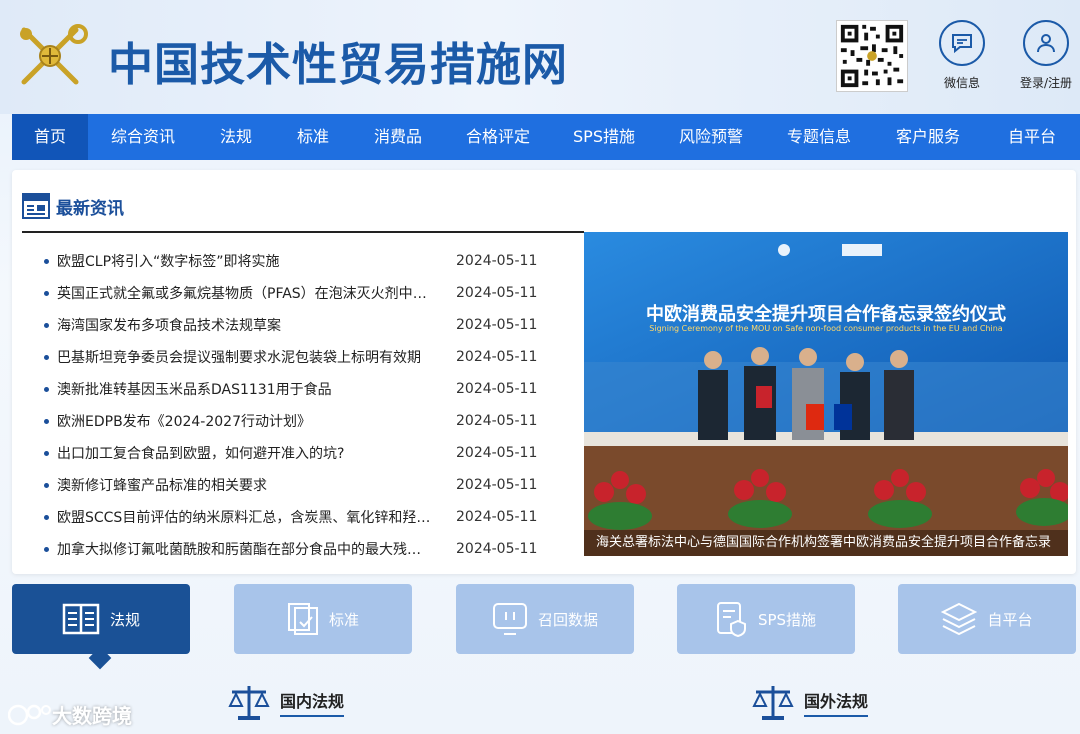 Image resolution: width=1080 pixels, height=734 pixels. I want to click on news-icon, so click(36, 206).